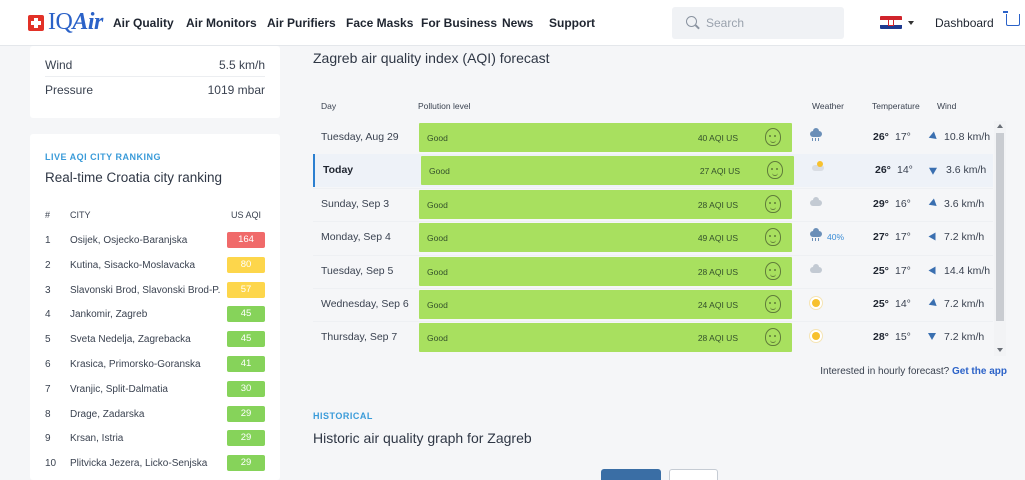 The image size is (1025, 480). What do you see at coordinates (134, 177) in the screenshot?
I see `ranking-title: Real-time Croatia city ranking` at bounding box center [134, 177].